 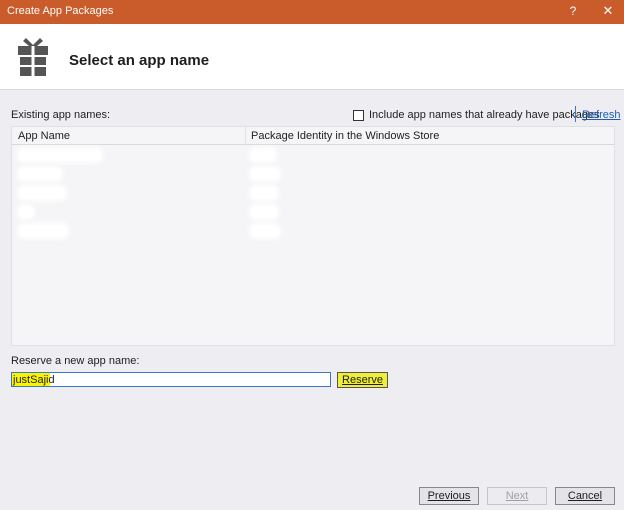 I want to click on existing-app-names-label: Existing app names:, so click(x=61, y=115).